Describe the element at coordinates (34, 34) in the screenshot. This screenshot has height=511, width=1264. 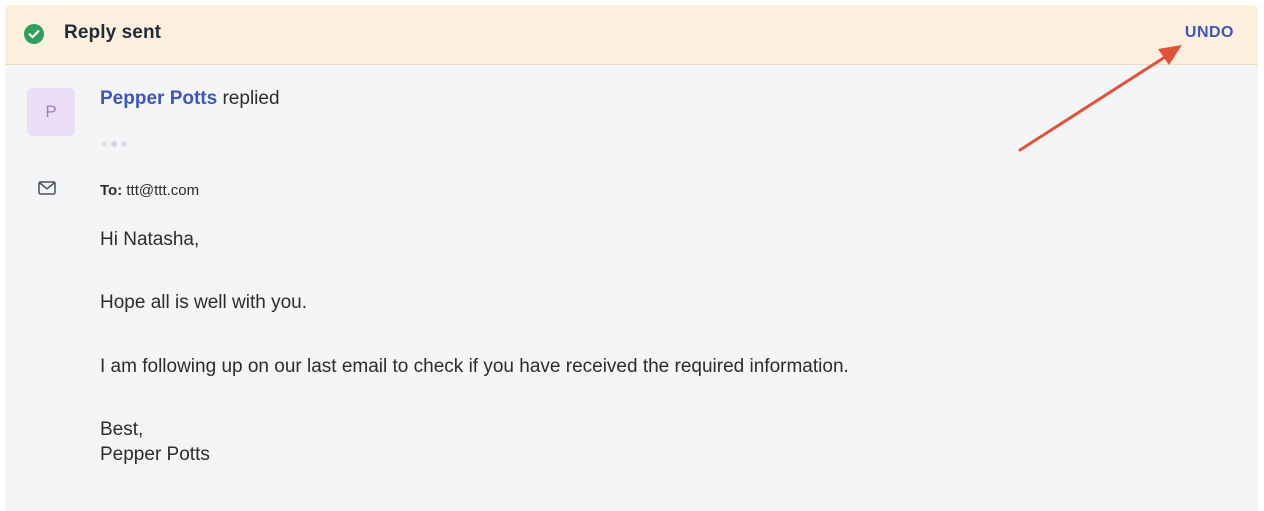
I see `check-circle-icon` at that location.